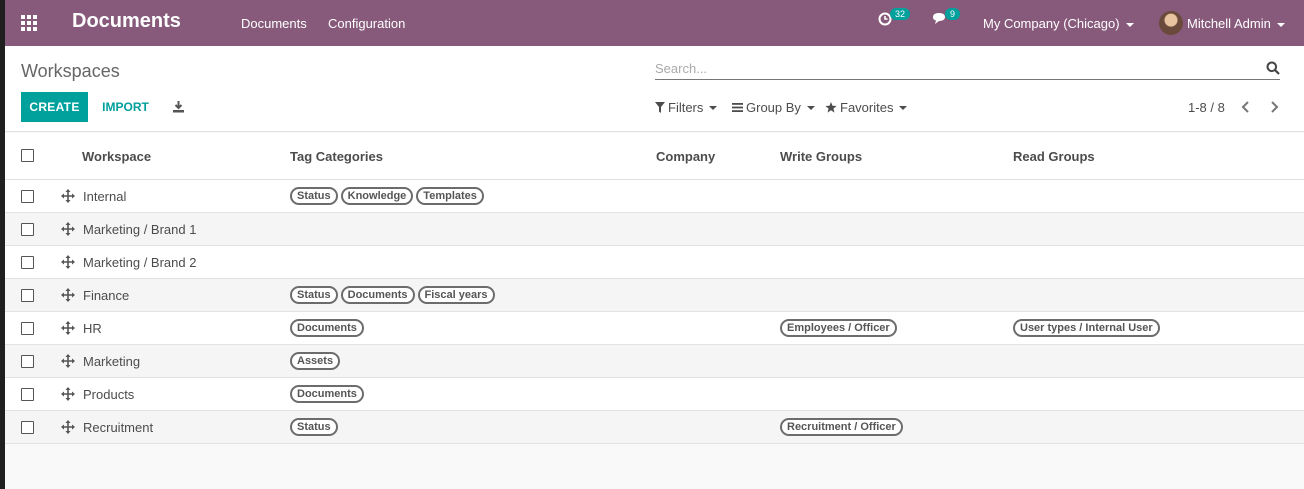  I want to click on column-write-groups: Write Groups, so click(821, 156).